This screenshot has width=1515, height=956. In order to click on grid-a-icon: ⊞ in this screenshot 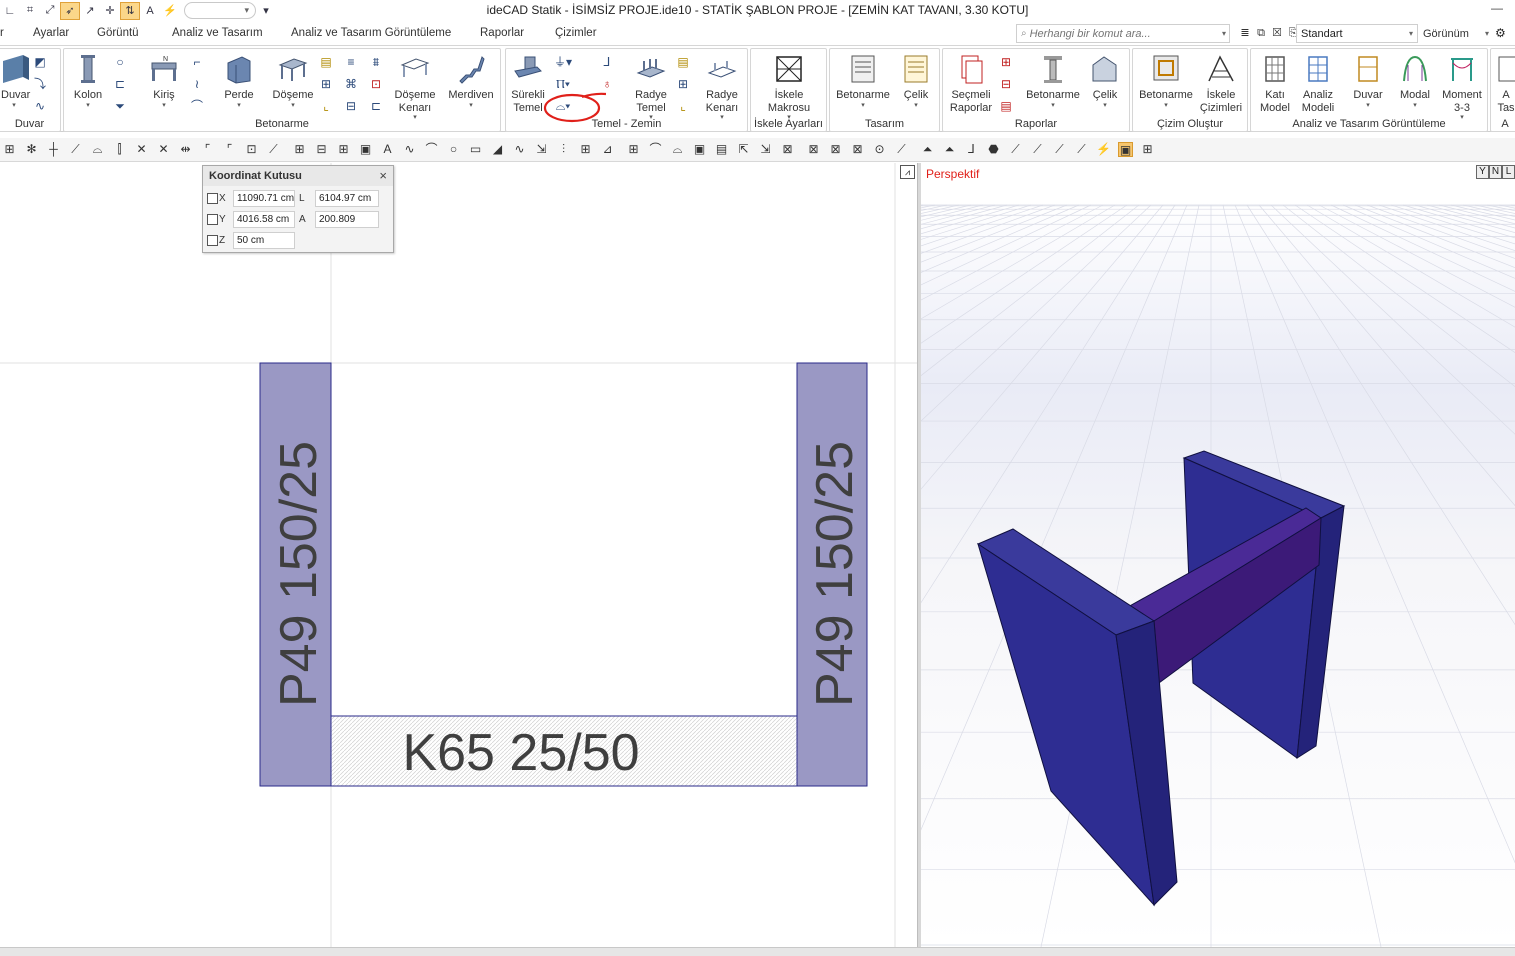, I will do `click(299, 149)`.